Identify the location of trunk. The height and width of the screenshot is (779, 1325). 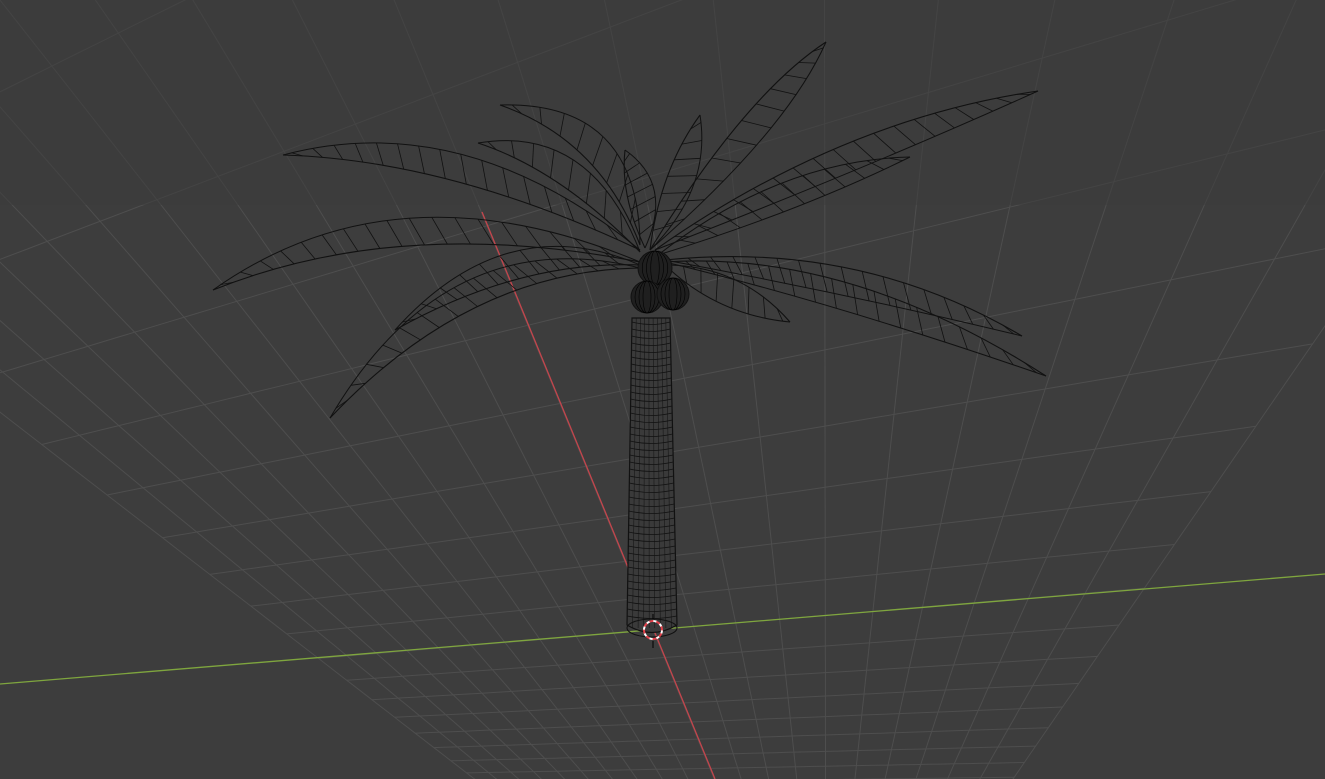
(652, 477).